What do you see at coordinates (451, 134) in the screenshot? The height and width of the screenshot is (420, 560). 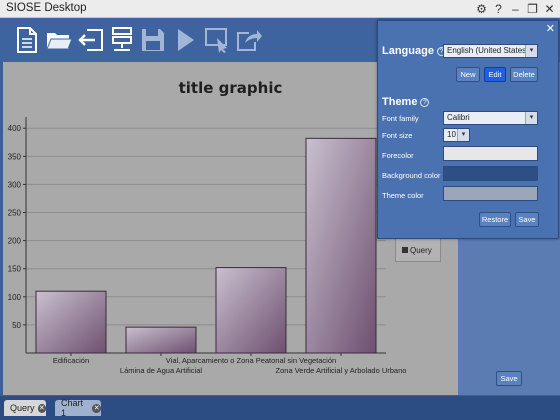 I see `font-size-value: 10` at bounding box center [451, 134].